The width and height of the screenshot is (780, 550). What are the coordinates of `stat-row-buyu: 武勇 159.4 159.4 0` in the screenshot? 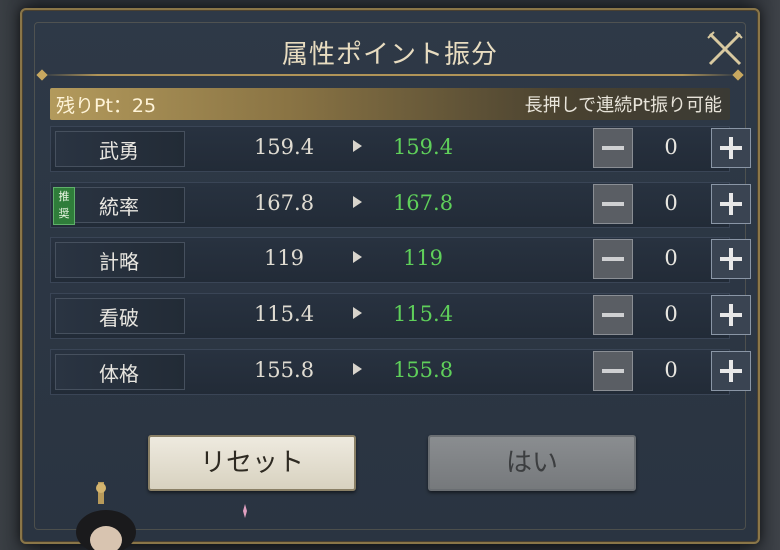 It's located at (400, 149).